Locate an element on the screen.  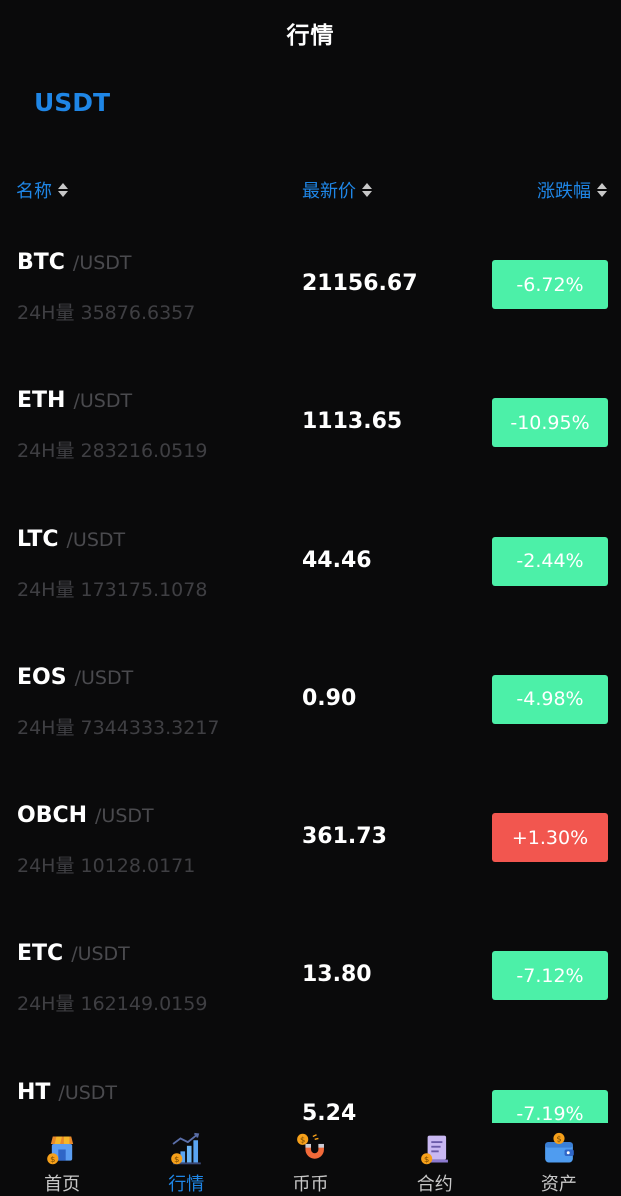
column-header-price: 最新价 is located at coordinates (337, 190).